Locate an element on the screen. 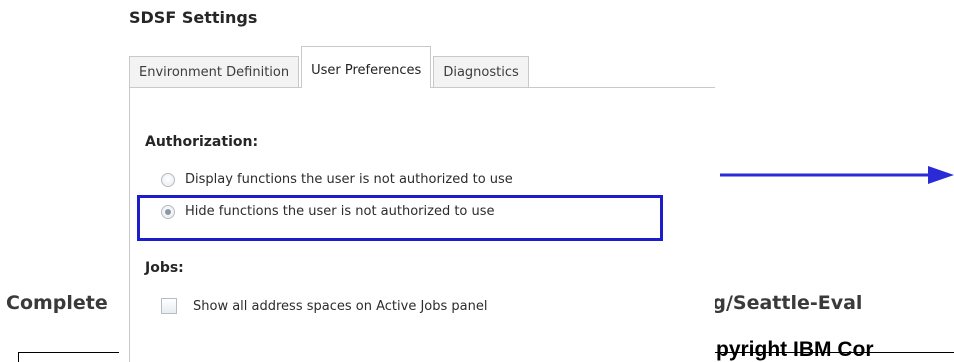 Image resolution: width=954 pixels, height=362 pixels. tab-user-preferences: User Preferences is located at coordinates (366, 67).